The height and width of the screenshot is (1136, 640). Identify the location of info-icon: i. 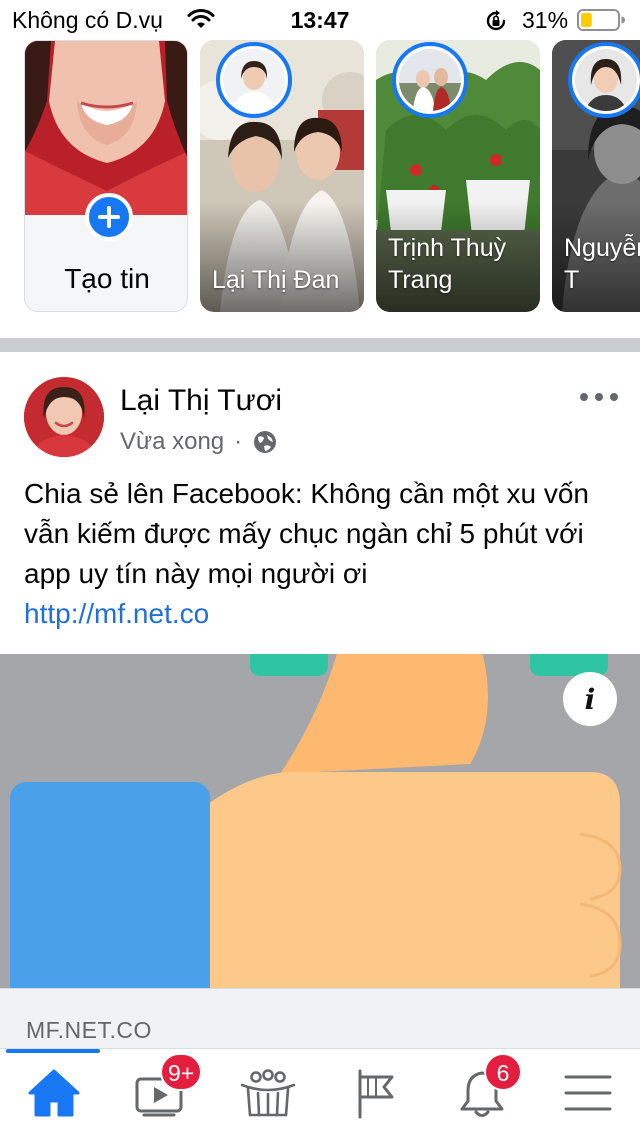
(590, 699).